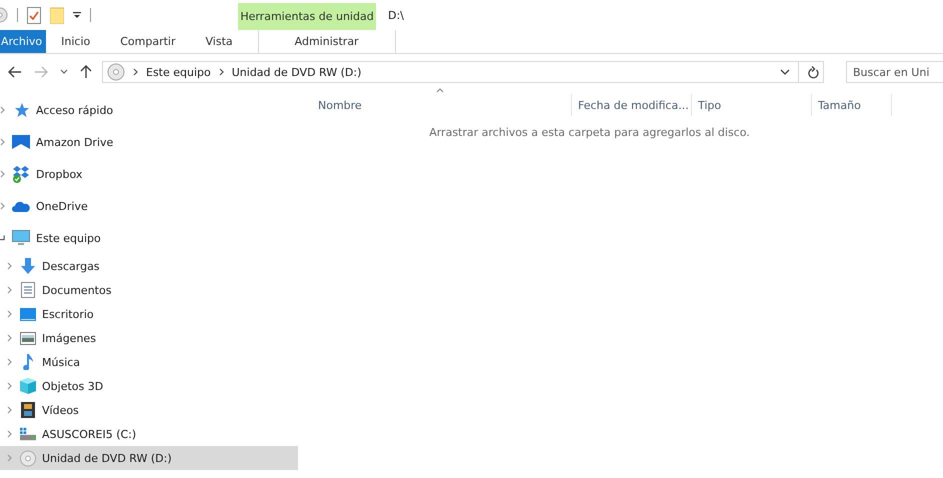  I want to click on column-header: Tipo, so click(752, 105).